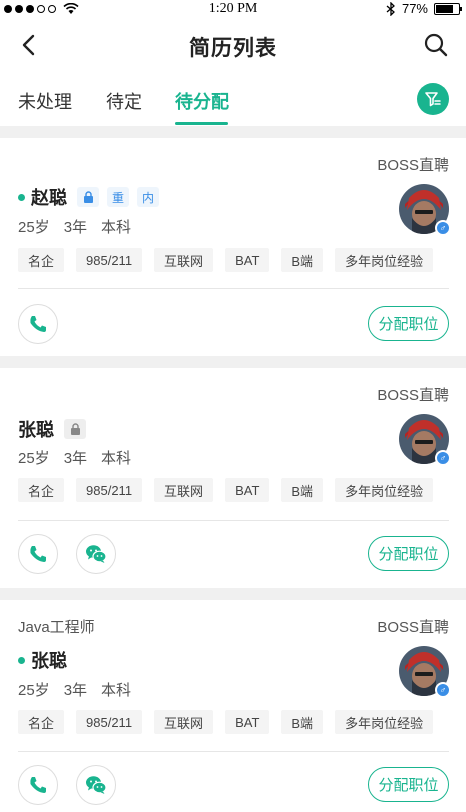  Describe the element at coordinates (436, 45) in the screenshot. I see `search-icon` at that location.